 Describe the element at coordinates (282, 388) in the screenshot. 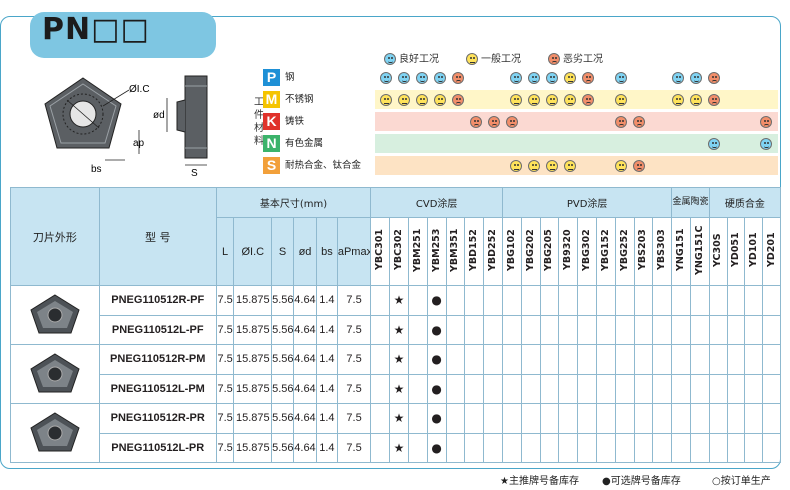

I see `dim-cell: 5.56` at that location.